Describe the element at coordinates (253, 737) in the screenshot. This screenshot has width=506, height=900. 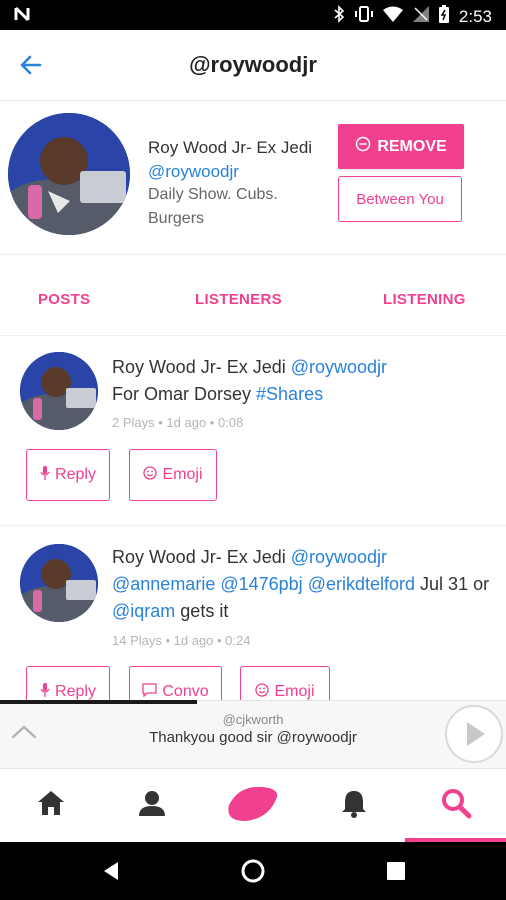
I see `player-caption: Thankyou good sir @roywoodjr` at that location.